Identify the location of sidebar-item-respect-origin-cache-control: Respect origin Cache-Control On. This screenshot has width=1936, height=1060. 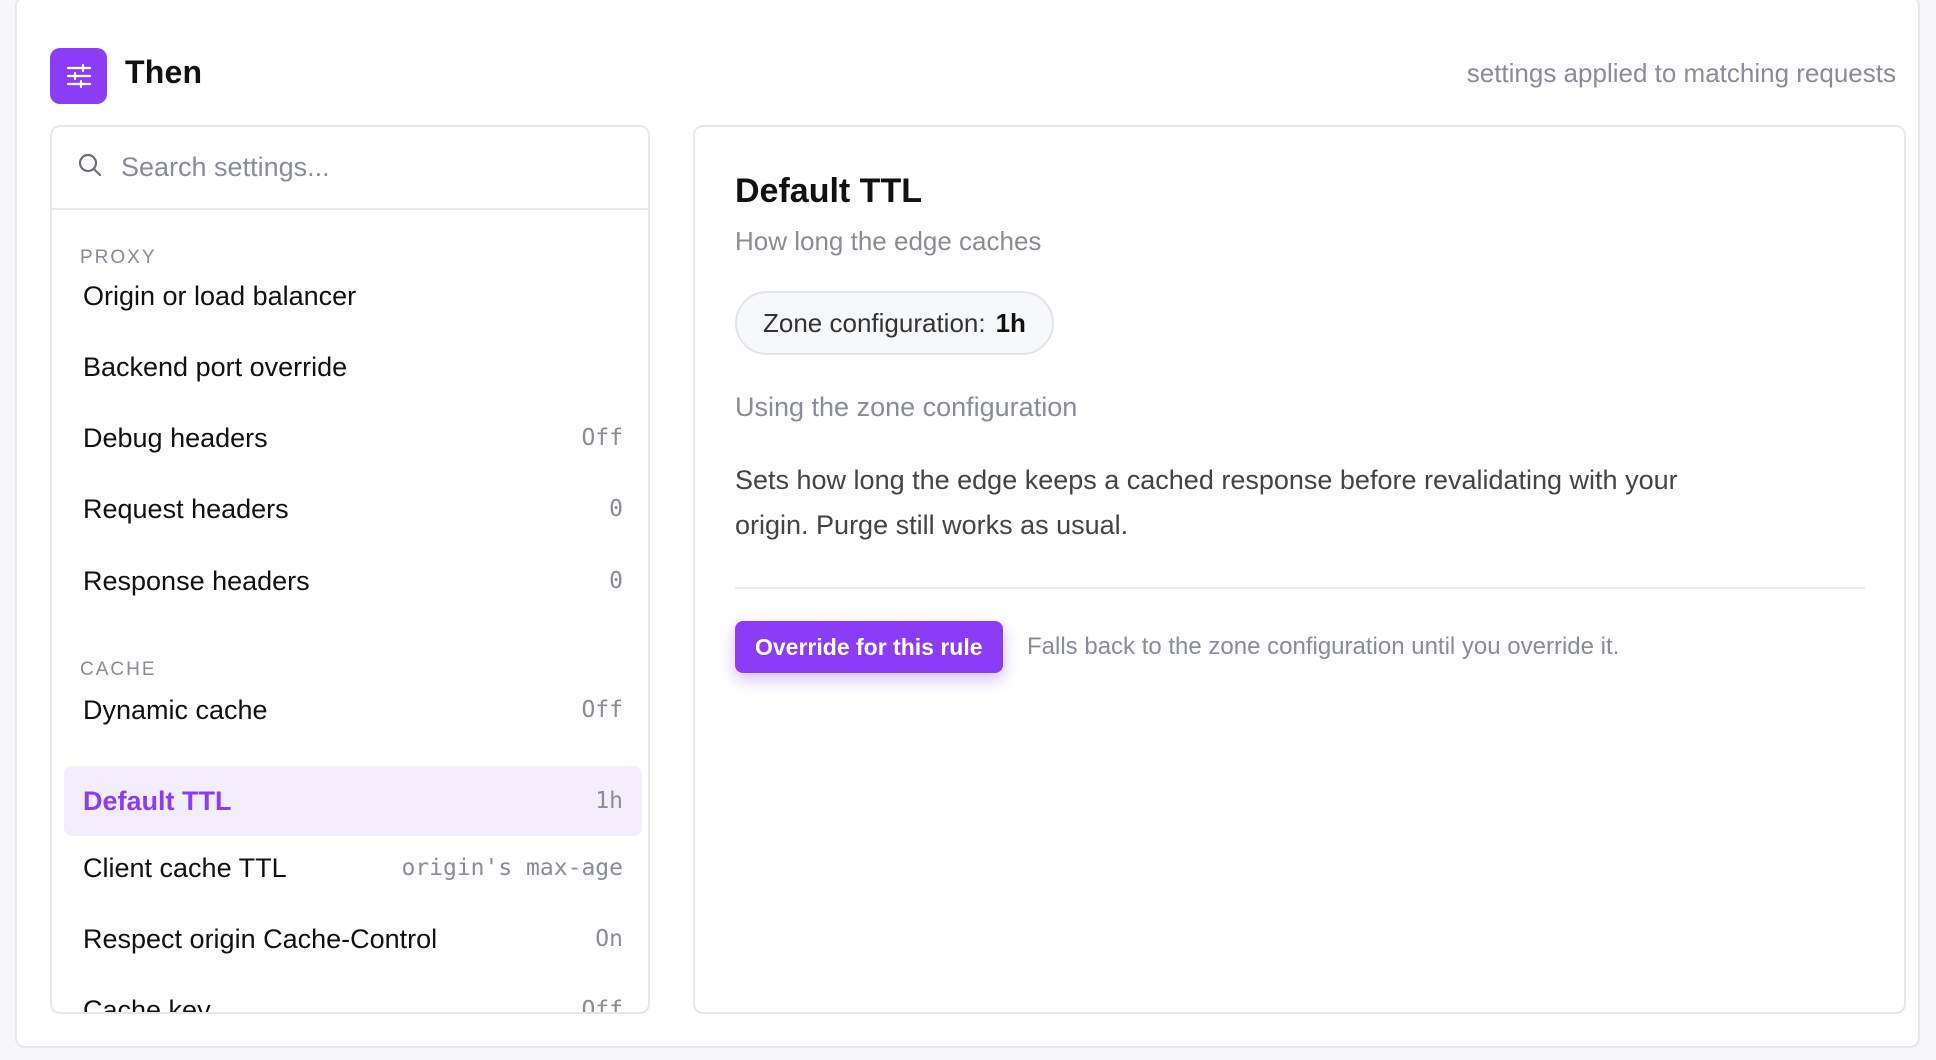
(353, 939).